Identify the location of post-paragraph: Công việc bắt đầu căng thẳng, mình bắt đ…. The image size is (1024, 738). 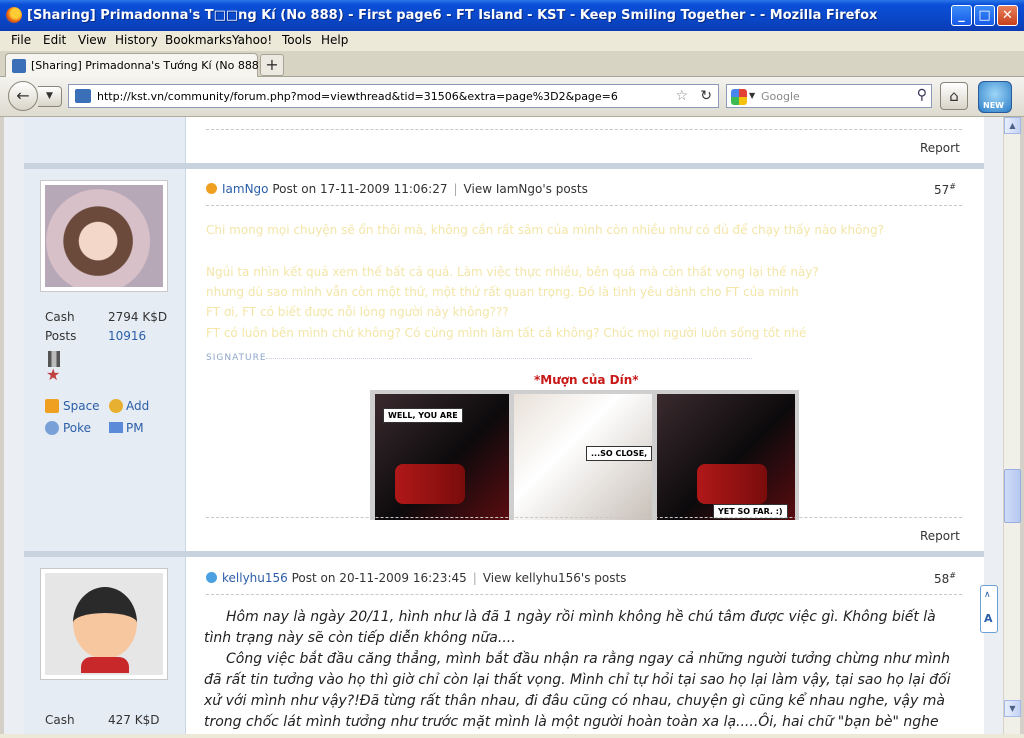
(577, 690).